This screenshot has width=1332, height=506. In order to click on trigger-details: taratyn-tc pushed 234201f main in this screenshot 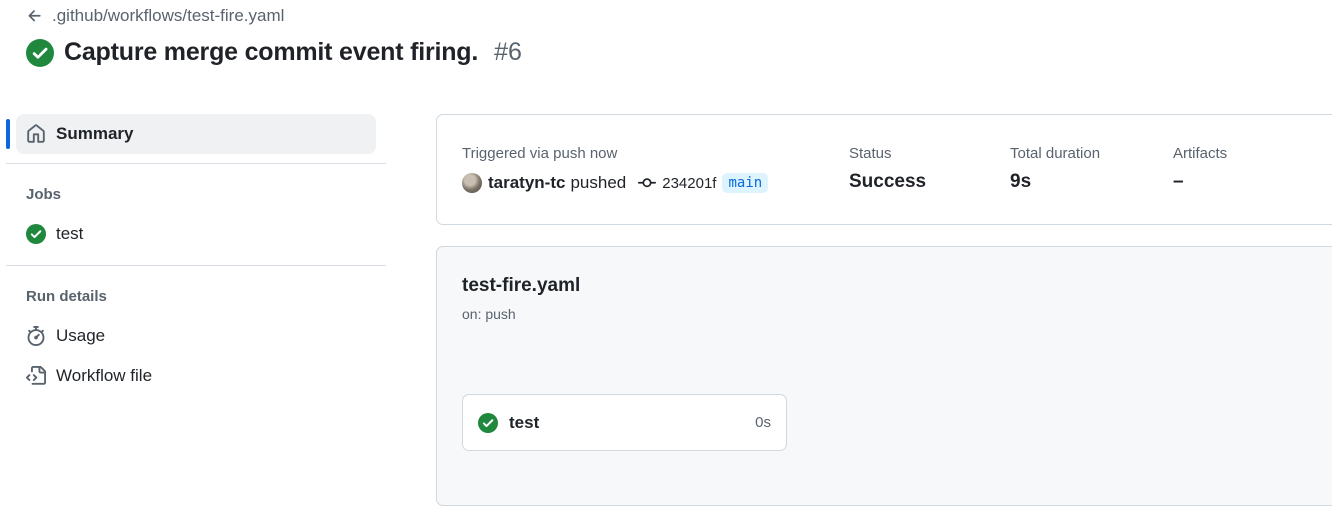, I will do `click(615, 183)`.